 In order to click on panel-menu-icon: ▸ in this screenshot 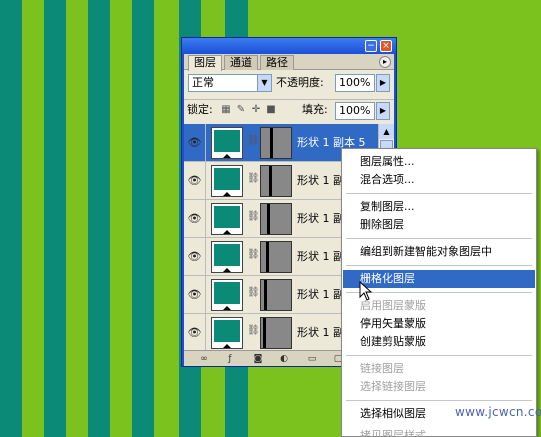, I will do `click(385, 62)`.